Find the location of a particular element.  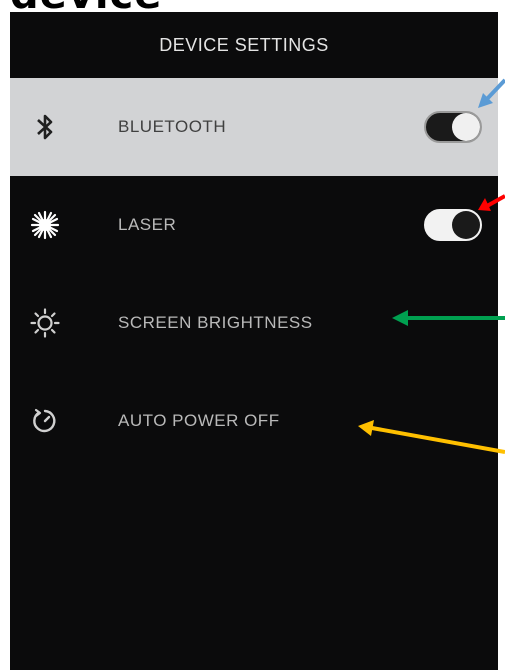

annotation-arrow-green is located at coordinates (448, 318).